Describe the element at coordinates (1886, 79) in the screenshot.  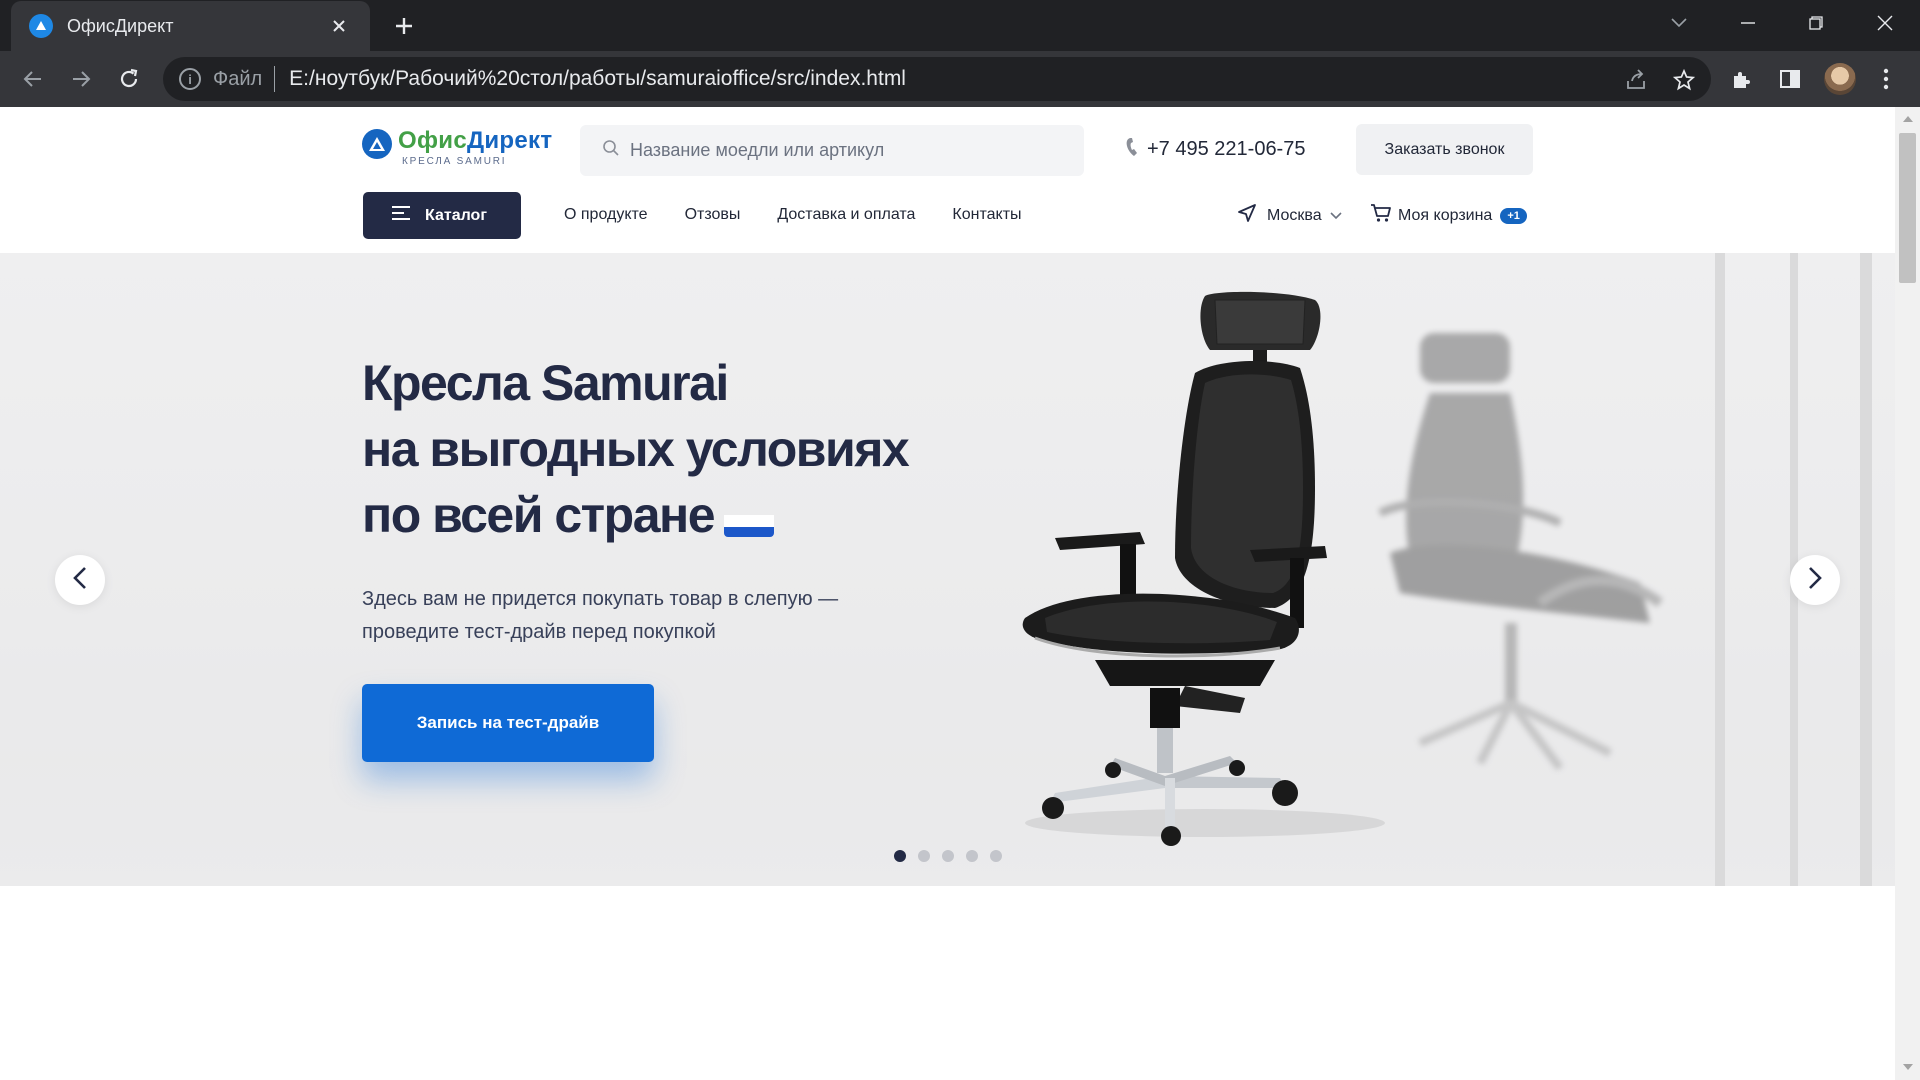
I see `menu-kebab-icon` at that location.